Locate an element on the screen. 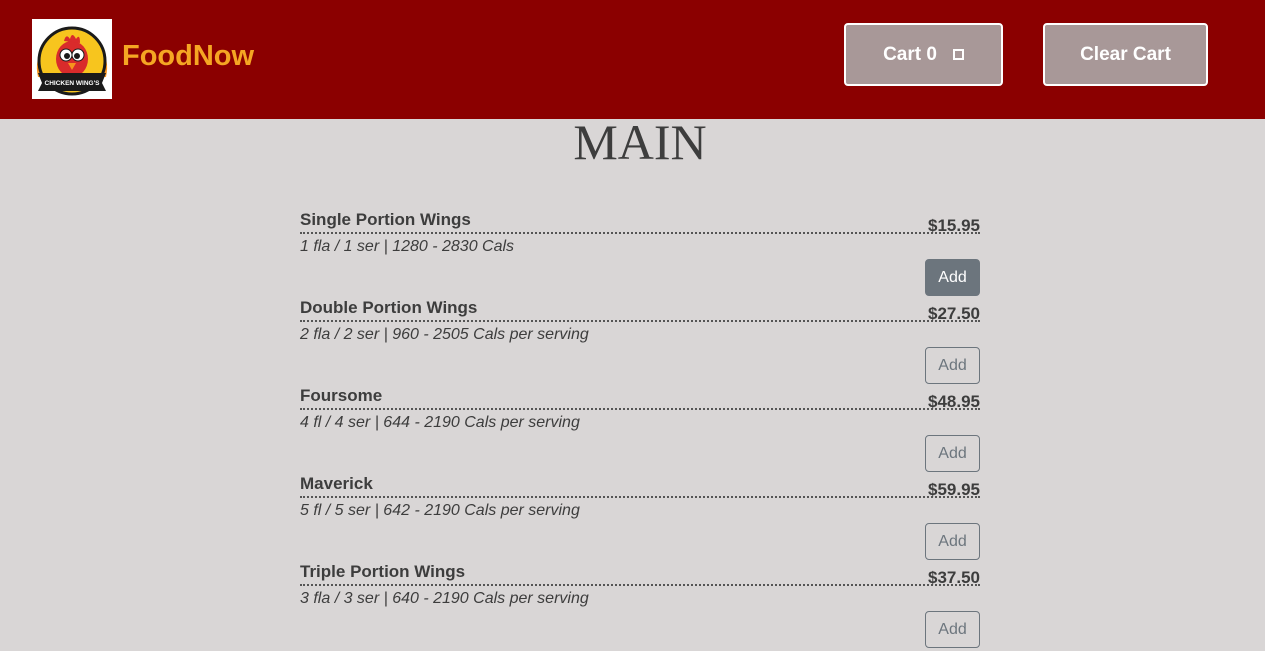  menu-item-header: Foursome $48.95 is located at coordinates (640, 396).